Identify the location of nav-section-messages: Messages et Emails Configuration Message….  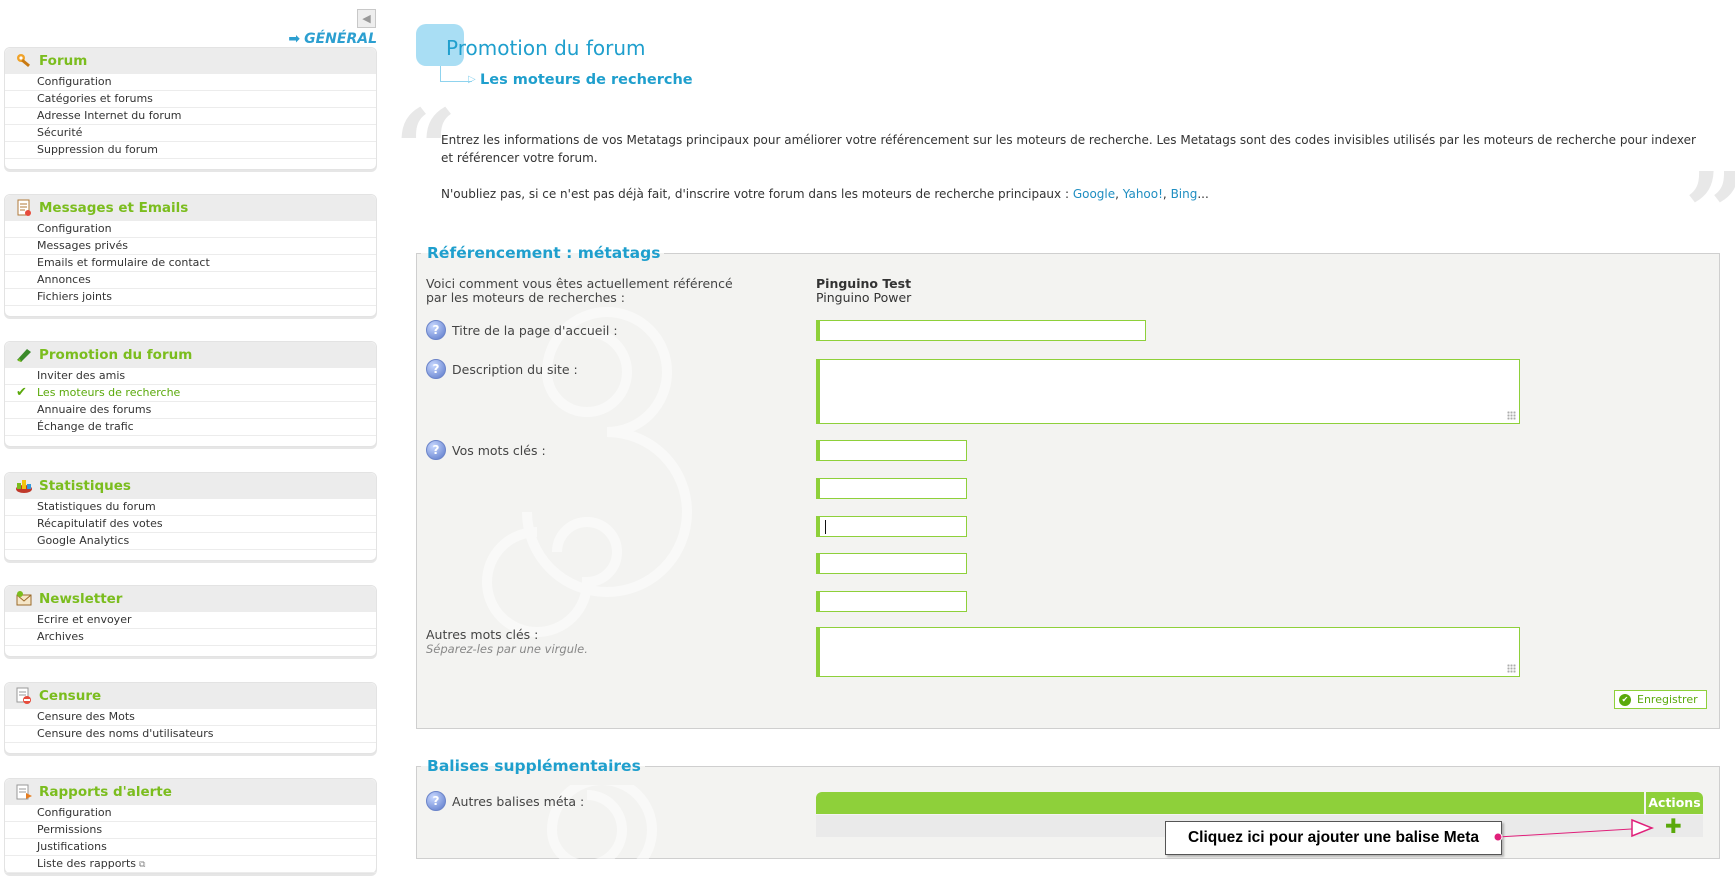
(190, 255).